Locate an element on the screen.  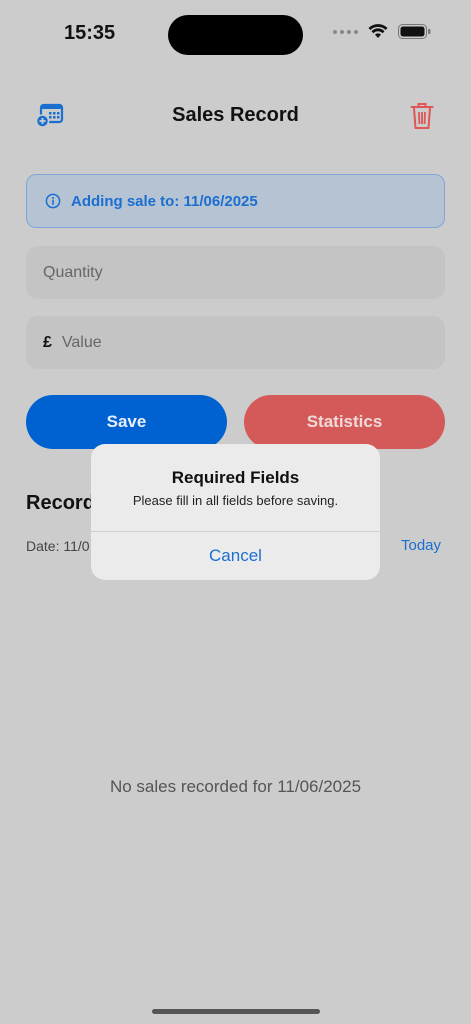
save-button: Save is located at coordinates (126, 422).